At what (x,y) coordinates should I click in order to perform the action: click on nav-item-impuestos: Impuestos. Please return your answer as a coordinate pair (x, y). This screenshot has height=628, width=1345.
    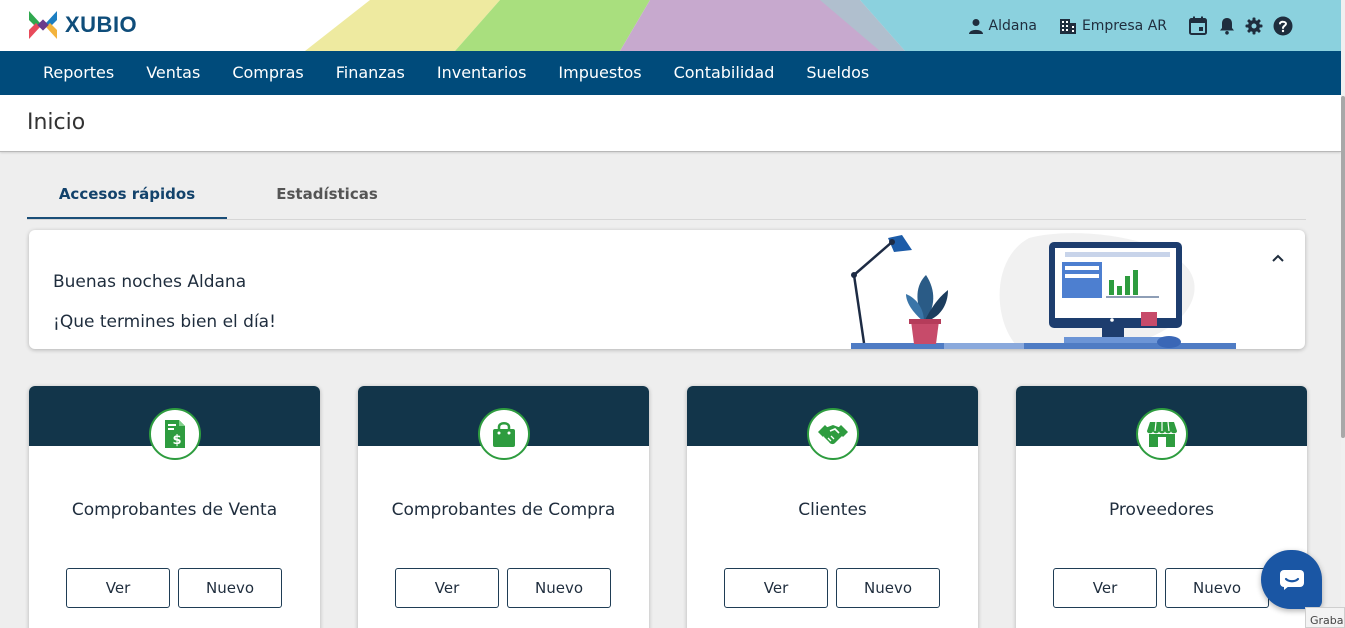
    Looking at the image, I should click on (599, 73).